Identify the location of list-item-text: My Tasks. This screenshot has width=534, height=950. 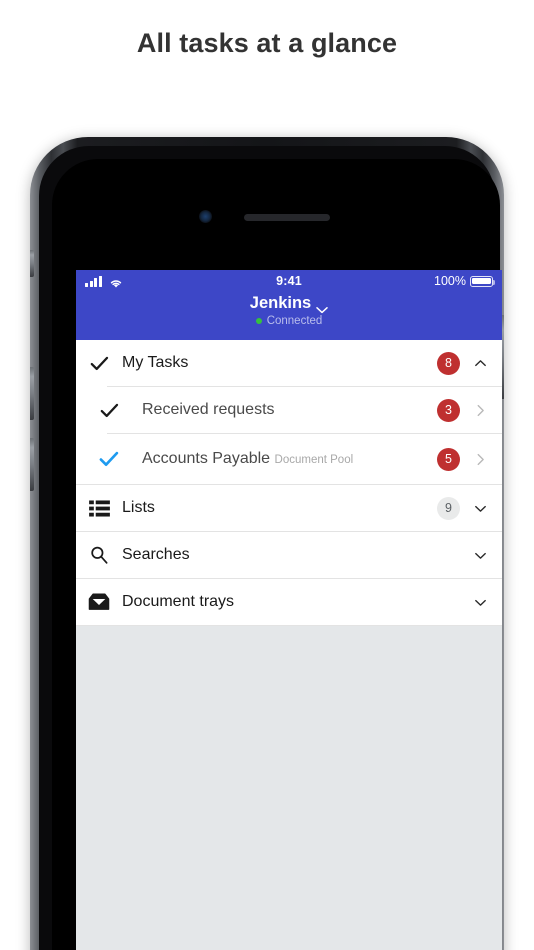
(279, 363).